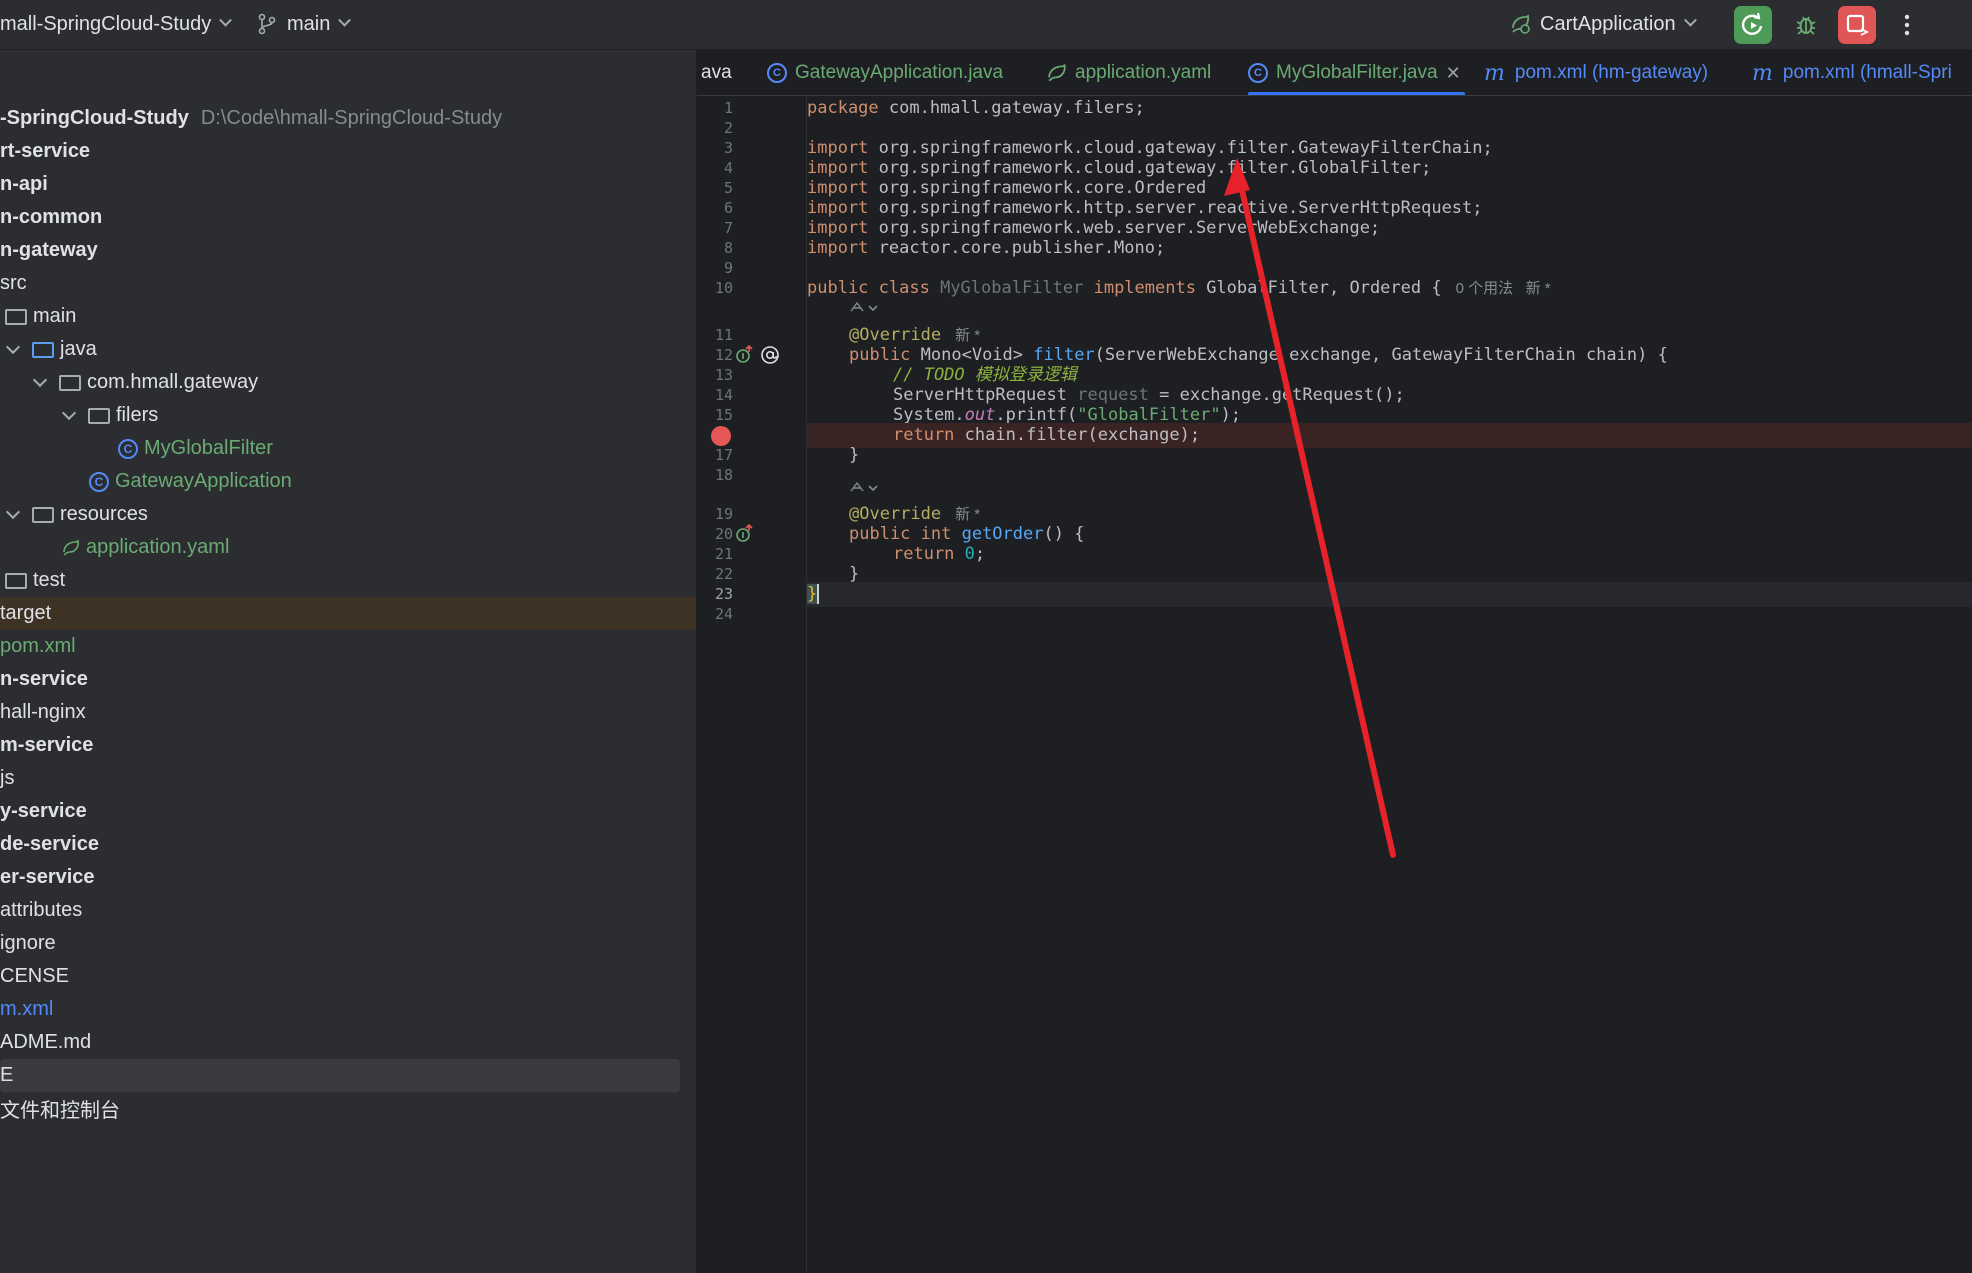  What do you see at coordinates (348, 1009) in the screenshot?
I see `tree-item-file: m.xml` at bounding box center [348, 1009].